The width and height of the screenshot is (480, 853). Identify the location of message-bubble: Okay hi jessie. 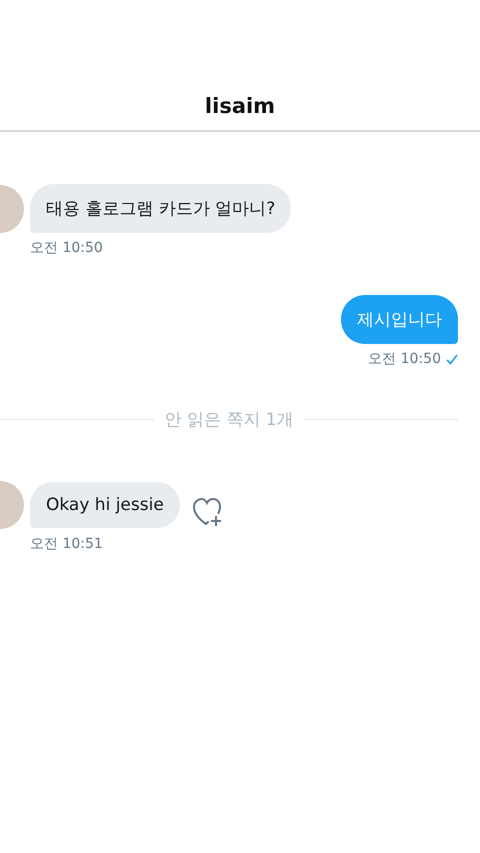
(105, 505).